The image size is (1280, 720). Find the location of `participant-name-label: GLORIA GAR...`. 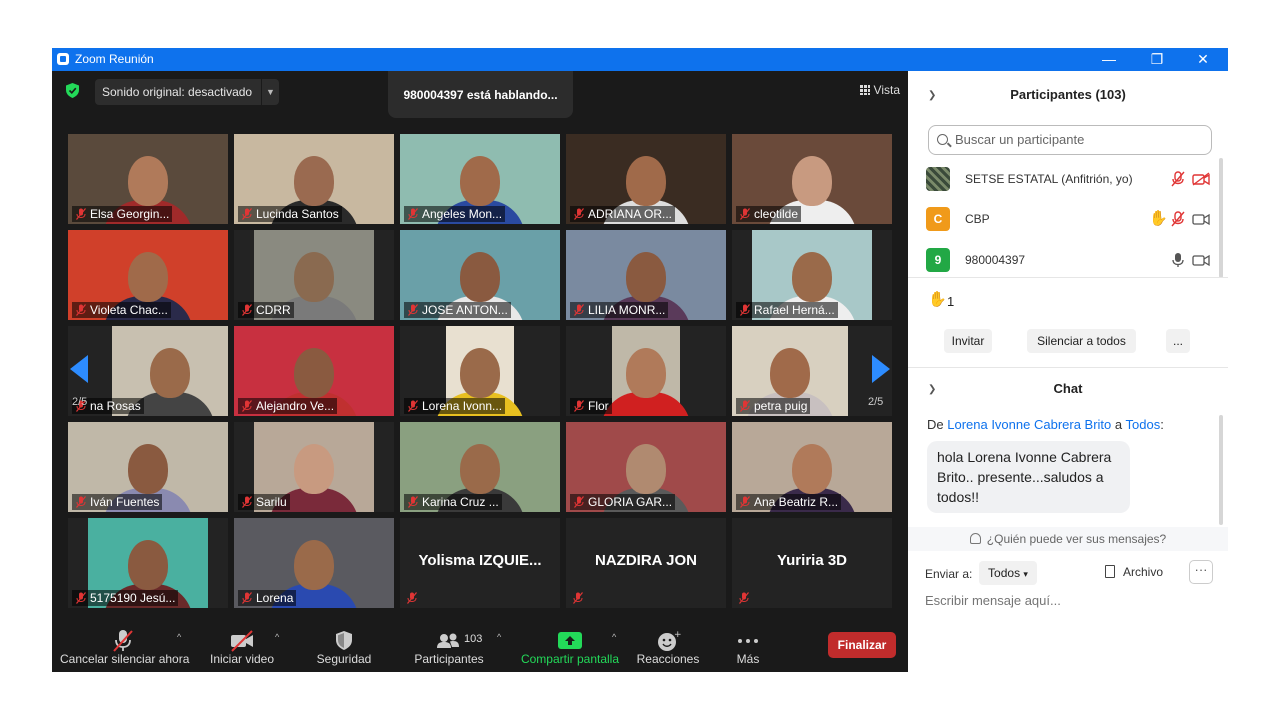

participant-name-label: GLORIA GAR... is located at coordinates (623, 502).